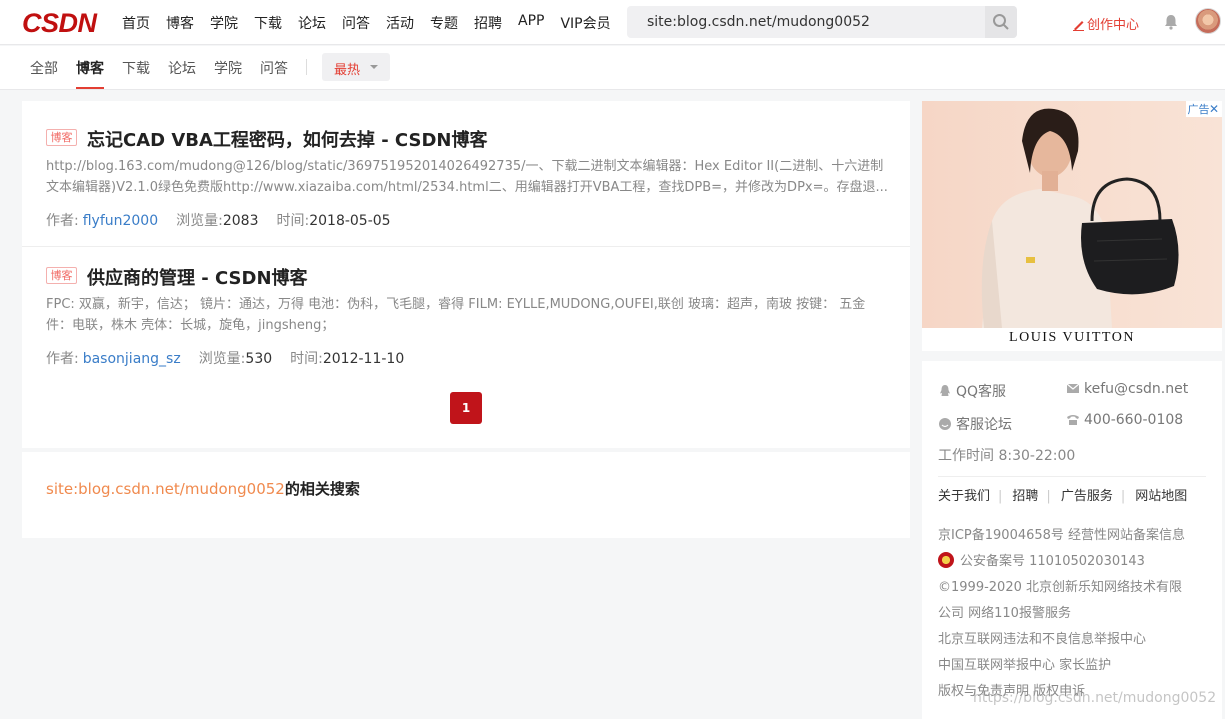 The width and height of the screenshot is (1225, 719). I want to click on nav-item-download: 下载, so click(268, 23).